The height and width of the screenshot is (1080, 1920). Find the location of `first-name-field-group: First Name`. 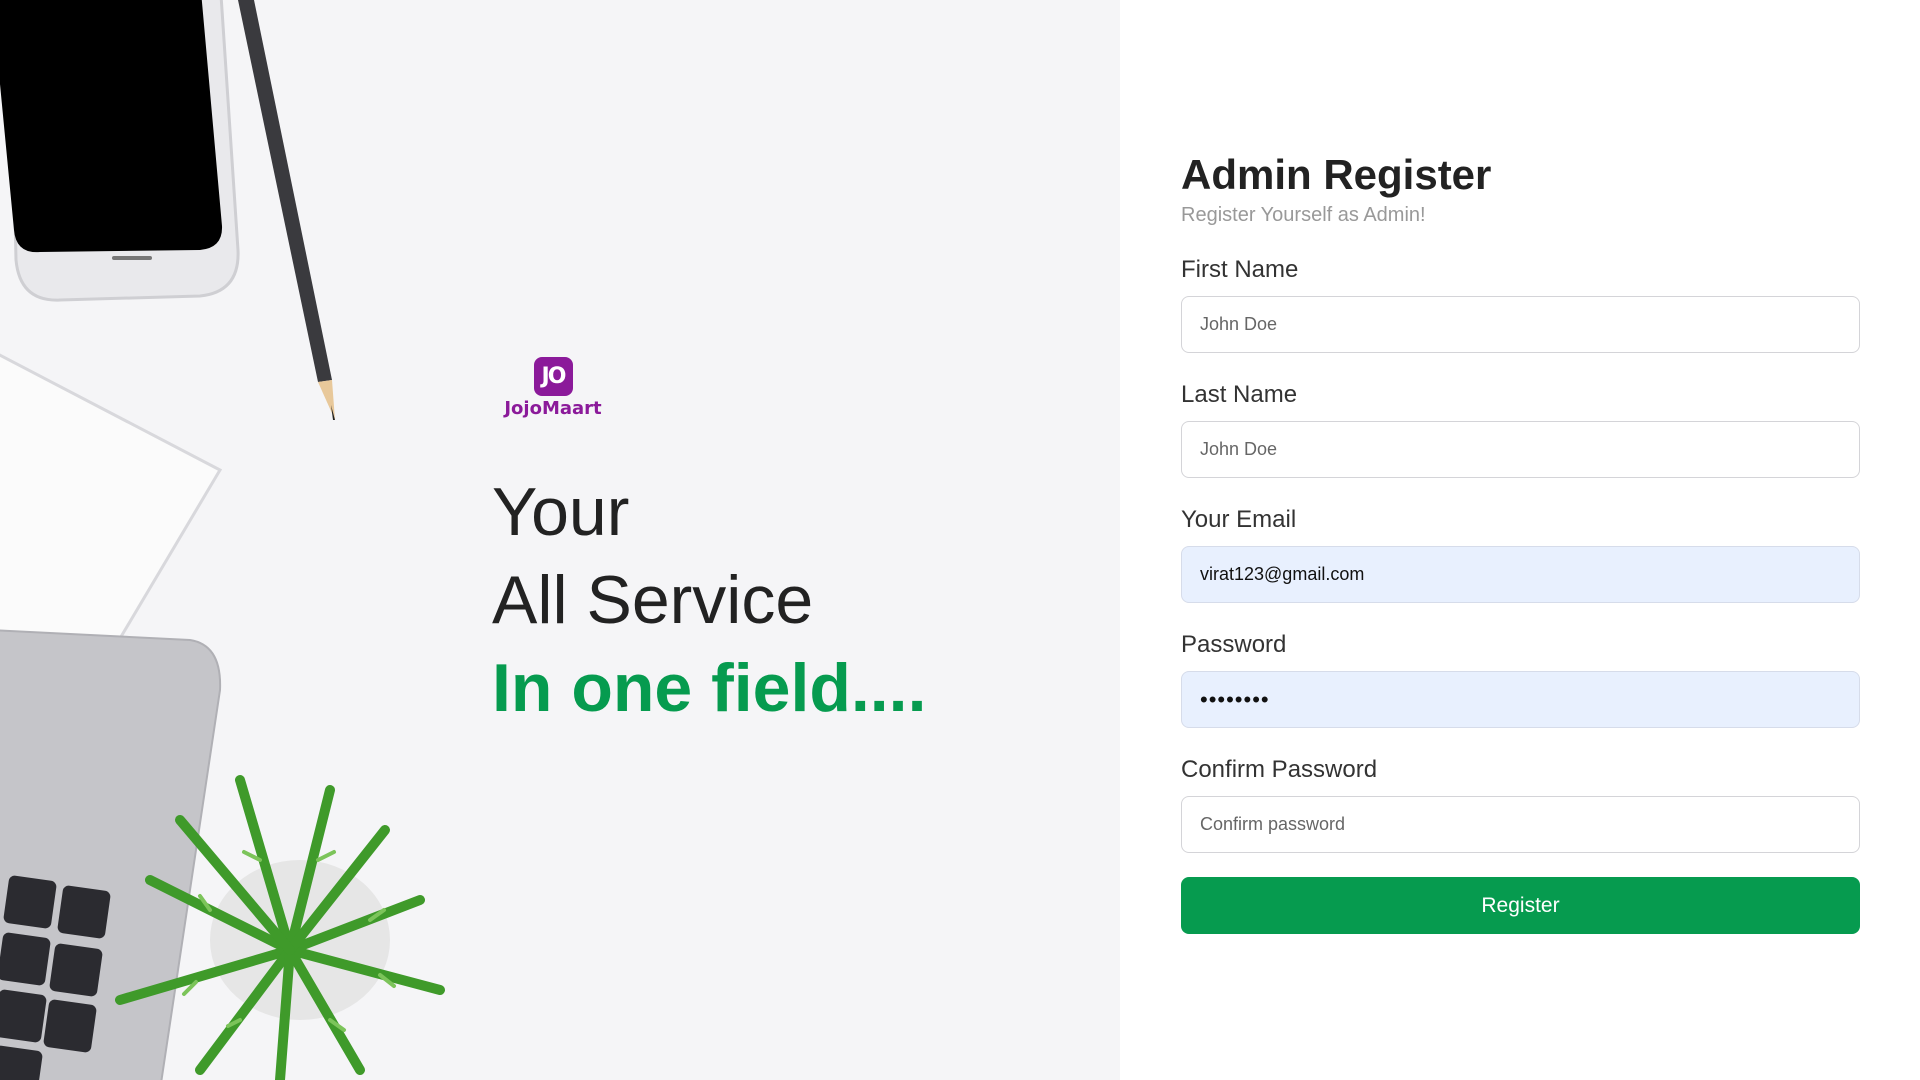

first-name-field-group: First Name is located at coordinates (1520, 304).